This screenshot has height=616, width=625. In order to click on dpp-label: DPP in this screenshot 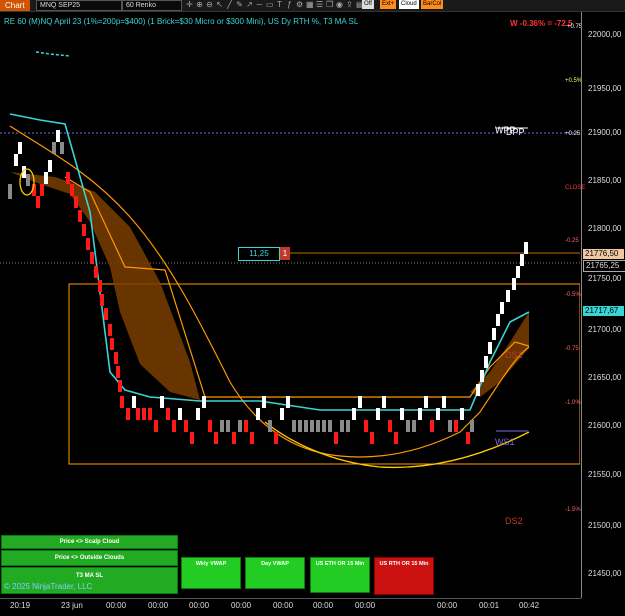, I will do `click(515, 132)`.